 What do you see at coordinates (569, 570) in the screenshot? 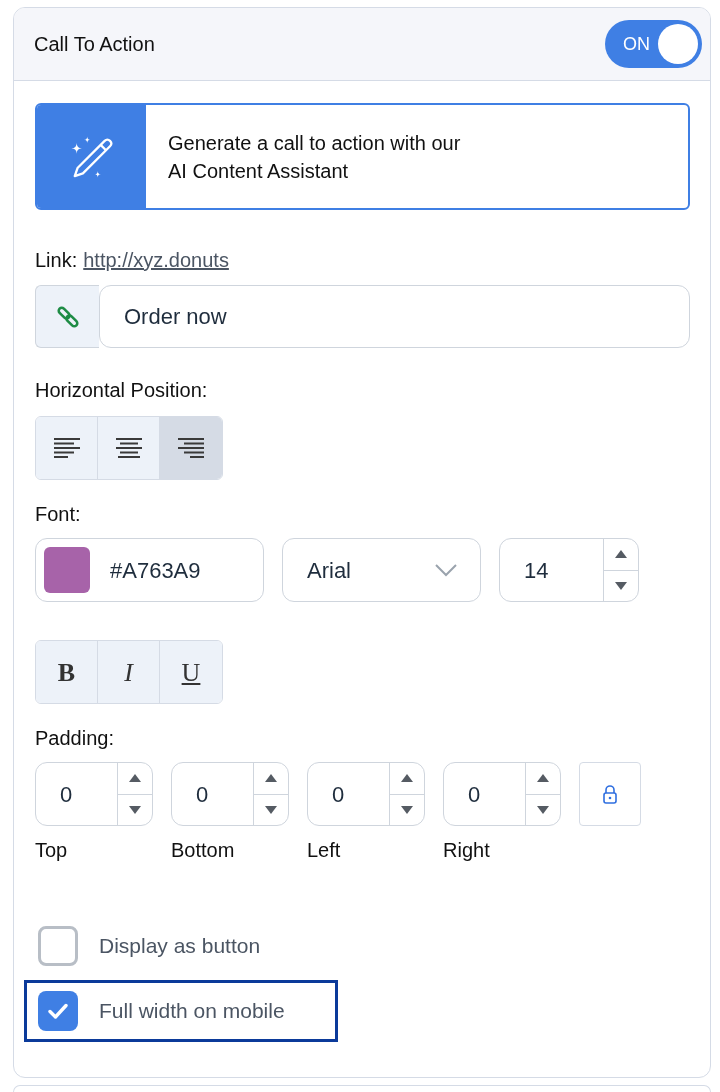
I see `font-size-field: 14` at bounding box center [569, 570].